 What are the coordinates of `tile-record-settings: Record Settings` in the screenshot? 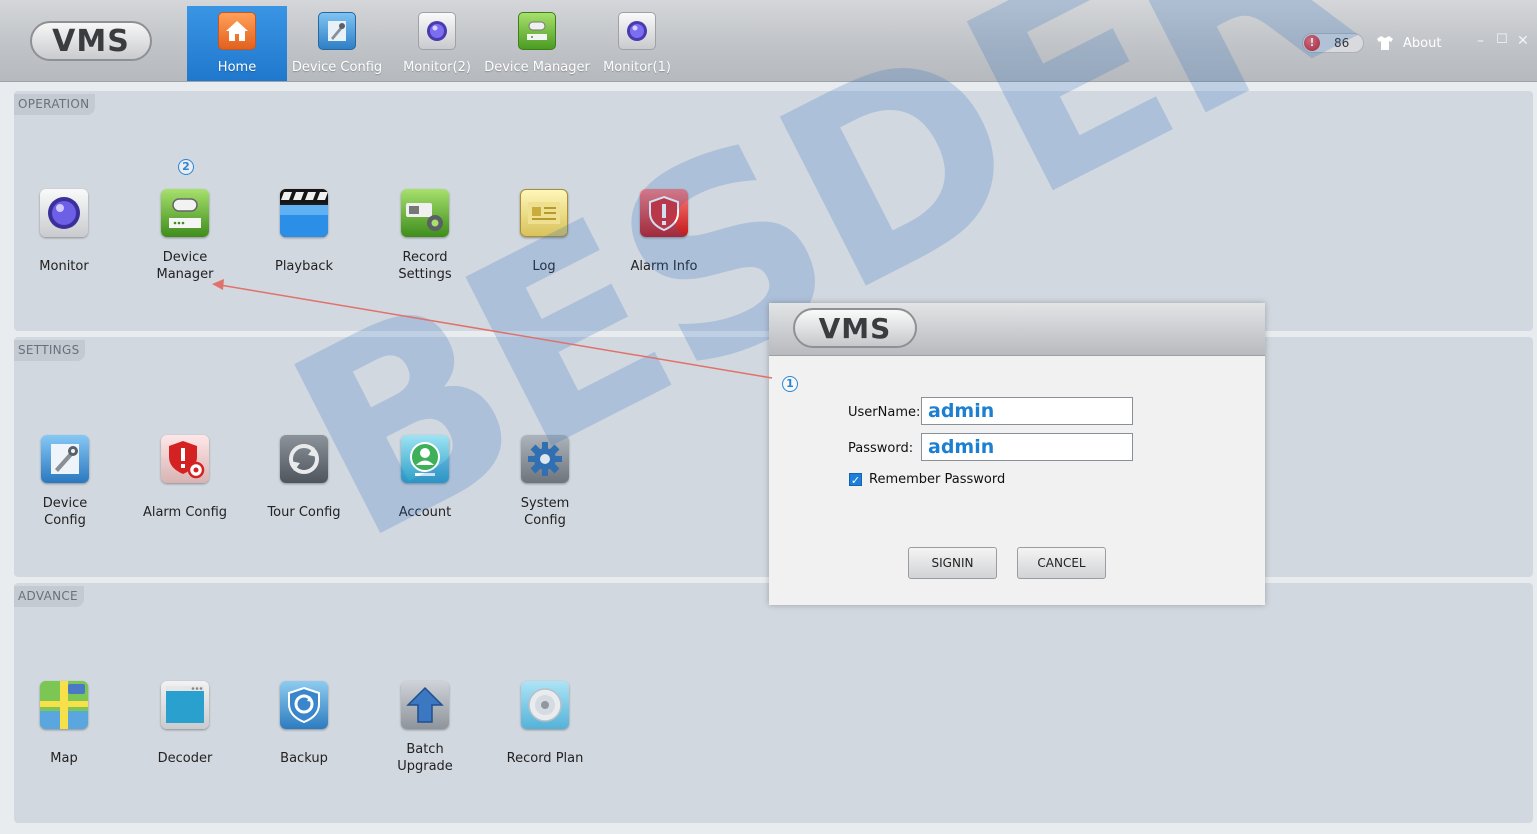 It's located at (425, 236).